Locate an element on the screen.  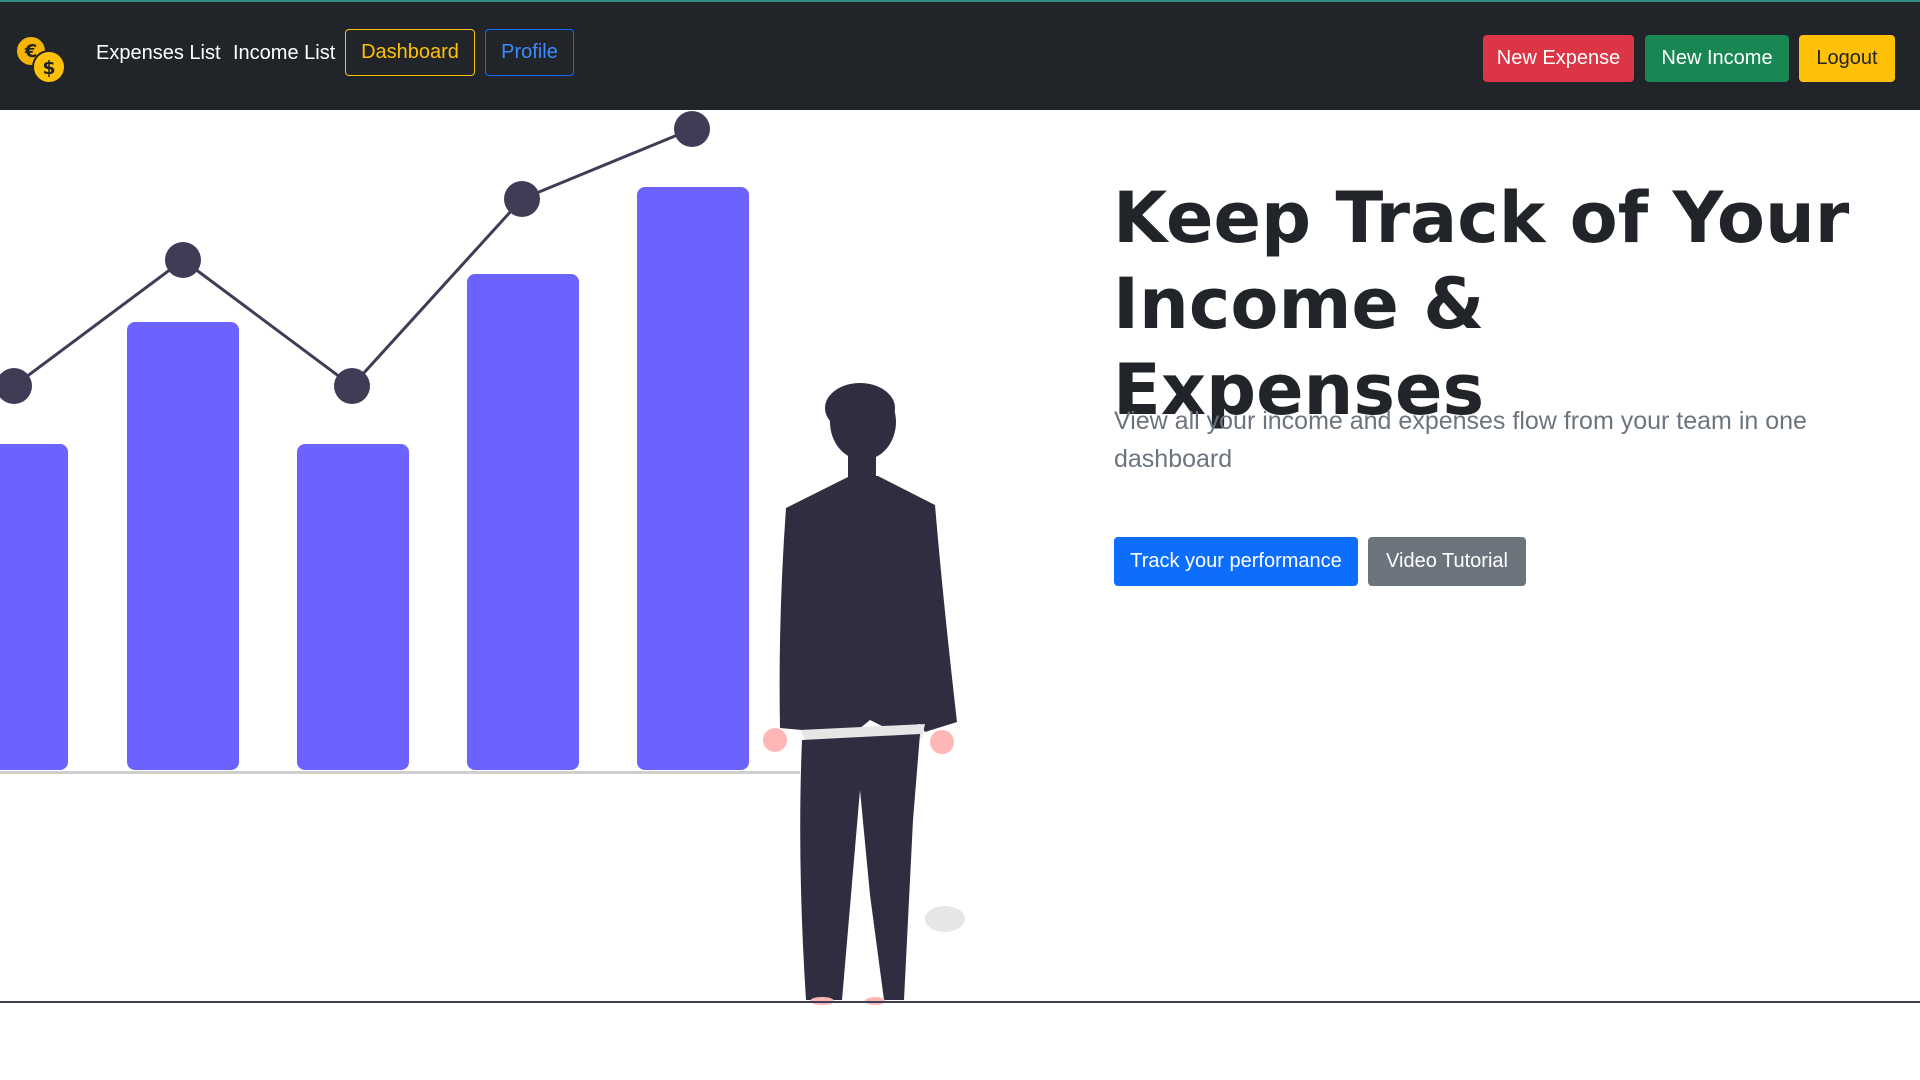
video-tutorial-button: Video Tutorial is located at coordinates (1447, 561).